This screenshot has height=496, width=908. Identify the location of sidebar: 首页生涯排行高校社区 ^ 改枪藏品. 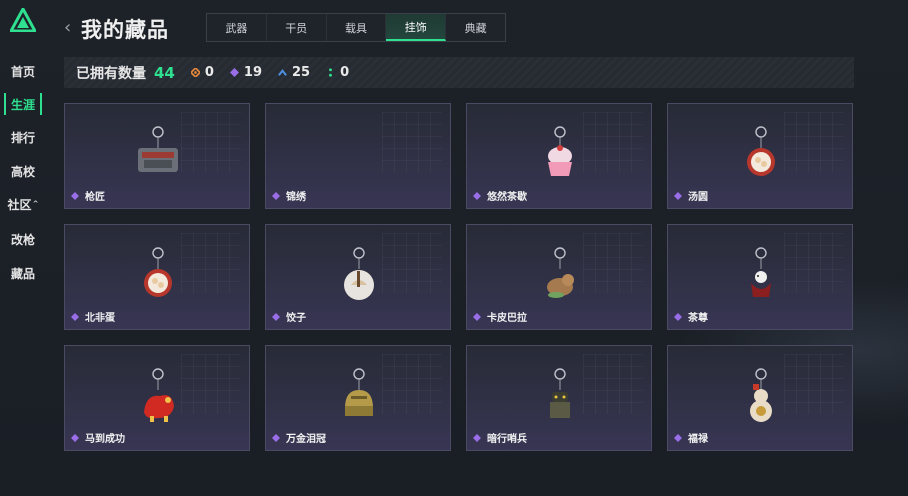
(25, 248).